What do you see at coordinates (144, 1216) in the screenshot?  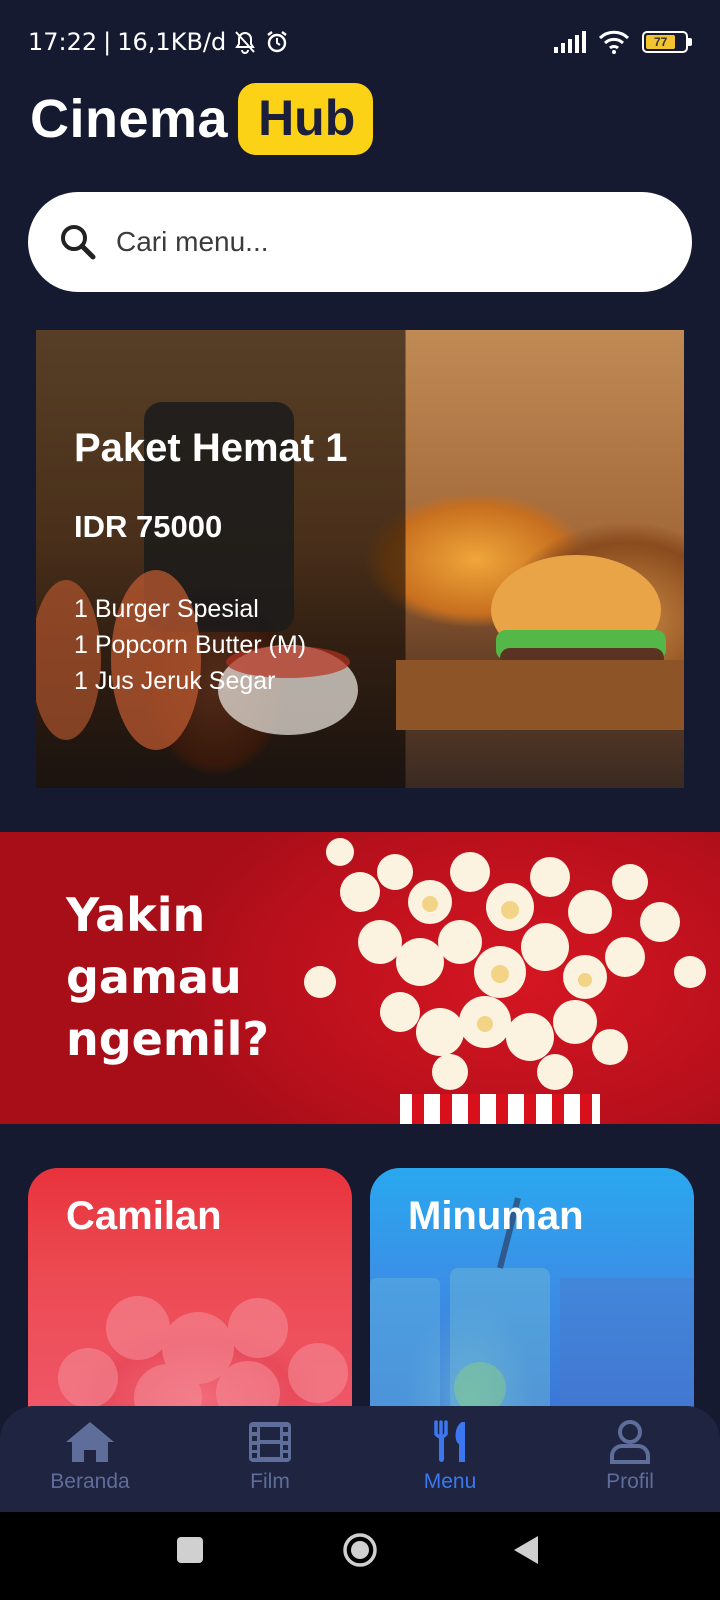 I see `category-label: Camilan` at bounding box center [144, 1216].